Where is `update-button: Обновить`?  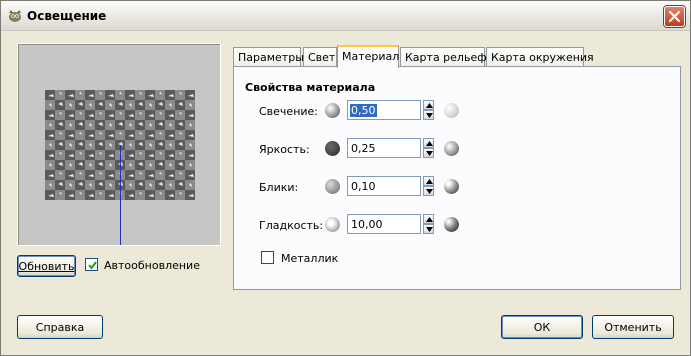
update-button: Обновить is located at coordinates (46, 266).